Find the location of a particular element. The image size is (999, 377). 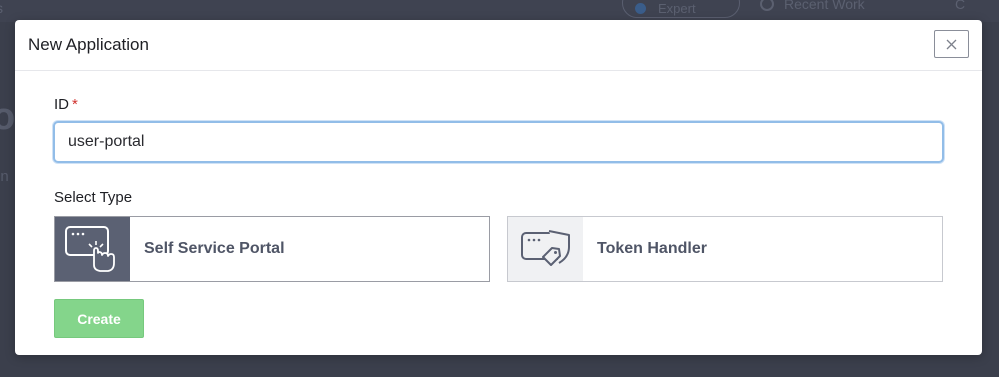

background-mode-pill: Expert is located at coordinates (681, 9).